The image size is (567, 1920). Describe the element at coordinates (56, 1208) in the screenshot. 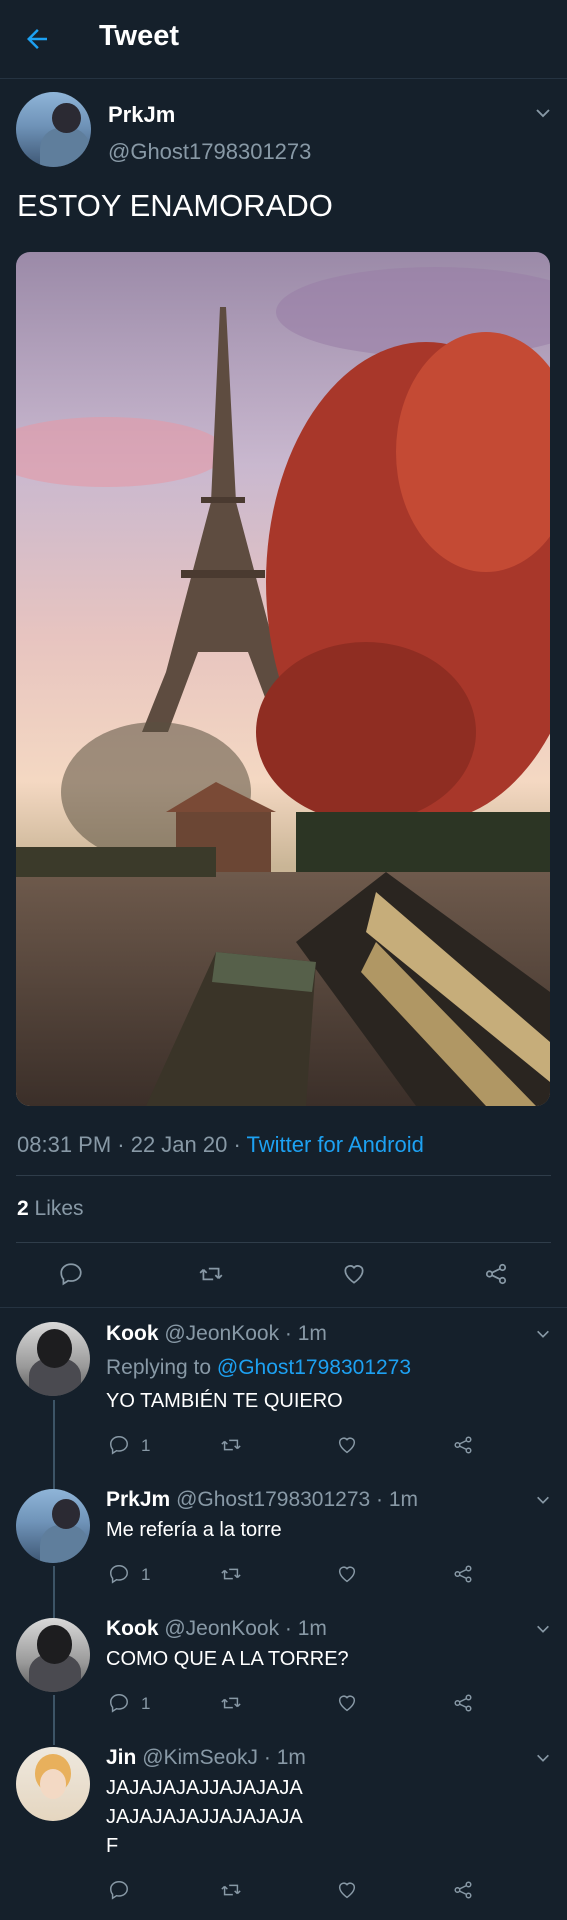

I see `likes-label: Likes` at that location.